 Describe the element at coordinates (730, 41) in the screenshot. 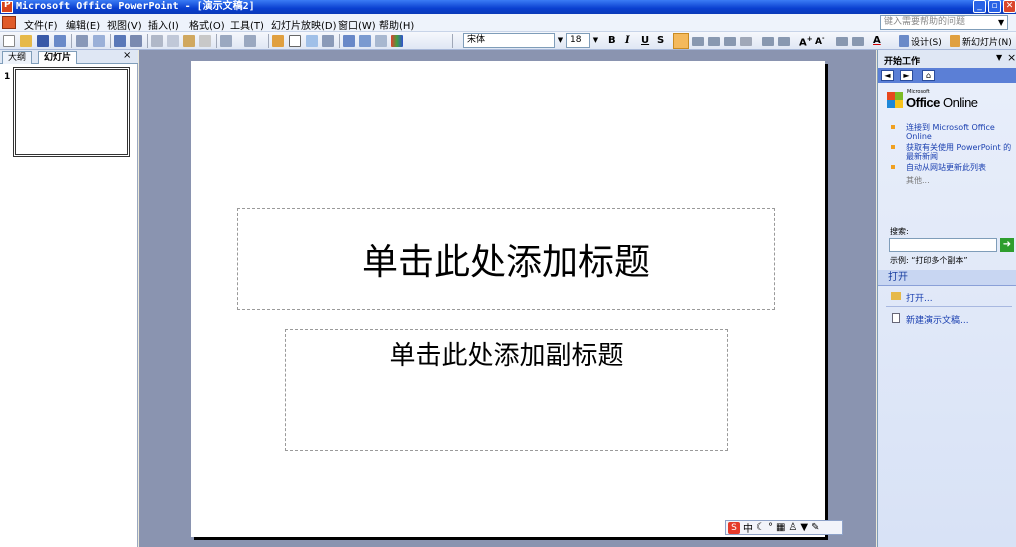

I see `justify-icon` at that location.